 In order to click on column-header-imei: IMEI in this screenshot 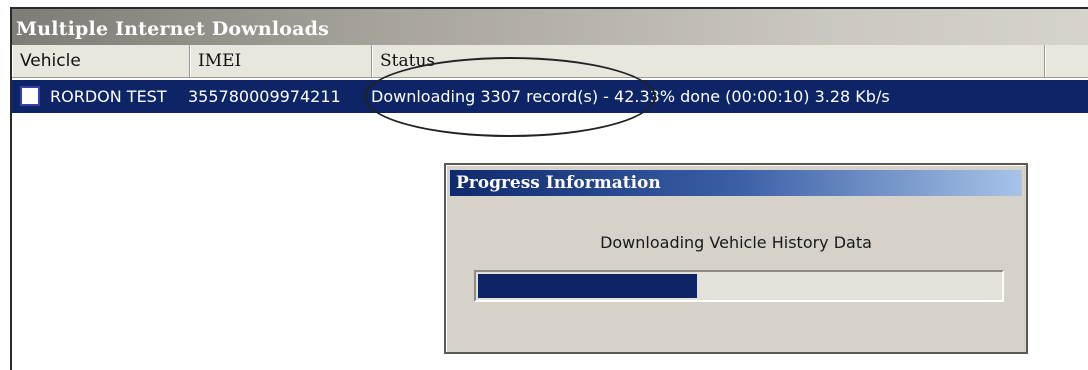, I will do `click(281, 61)`.